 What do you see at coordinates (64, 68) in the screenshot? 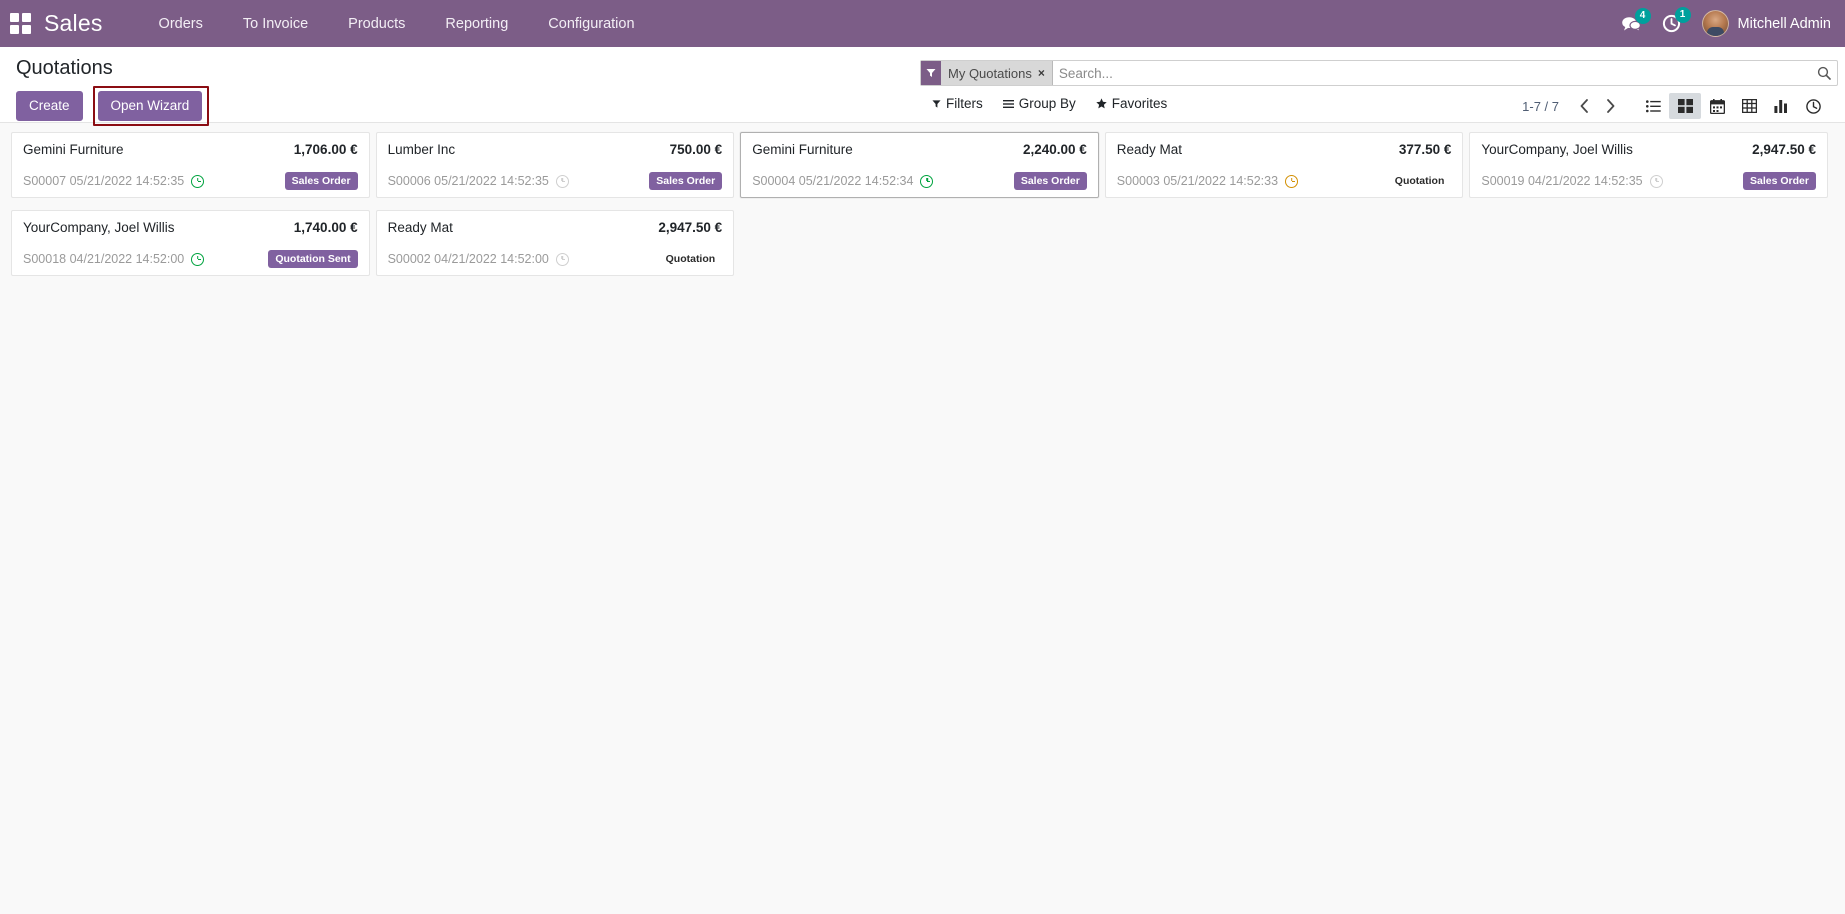
I see `page-title: Quotations` at bounding box center [64, 68].